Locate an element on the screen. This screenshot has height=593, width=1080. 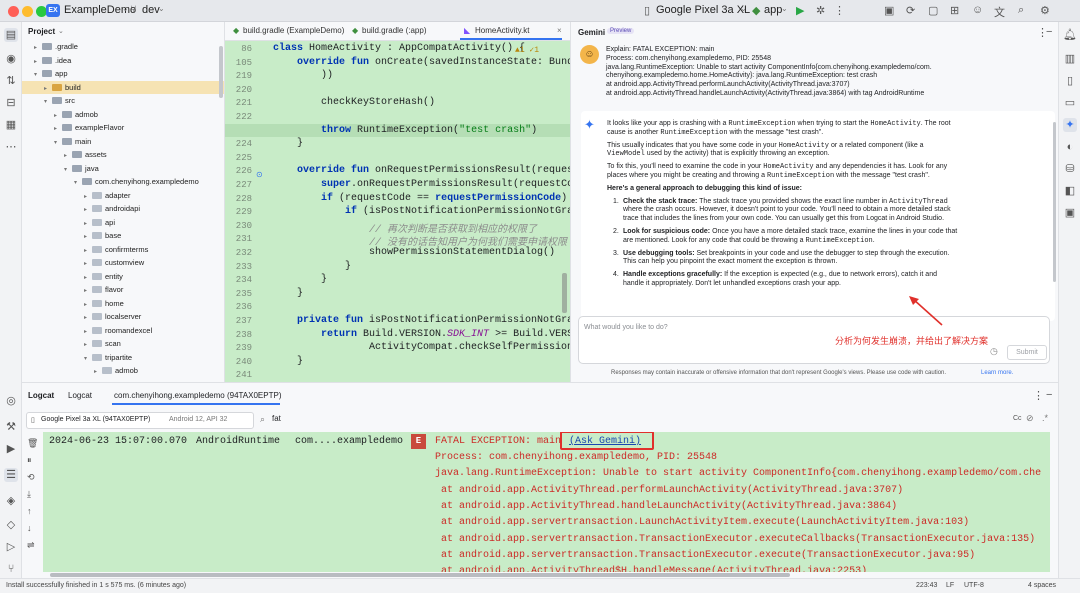
clear-logcat-icon: 🗑︎ is located at coordinates (32, 443).